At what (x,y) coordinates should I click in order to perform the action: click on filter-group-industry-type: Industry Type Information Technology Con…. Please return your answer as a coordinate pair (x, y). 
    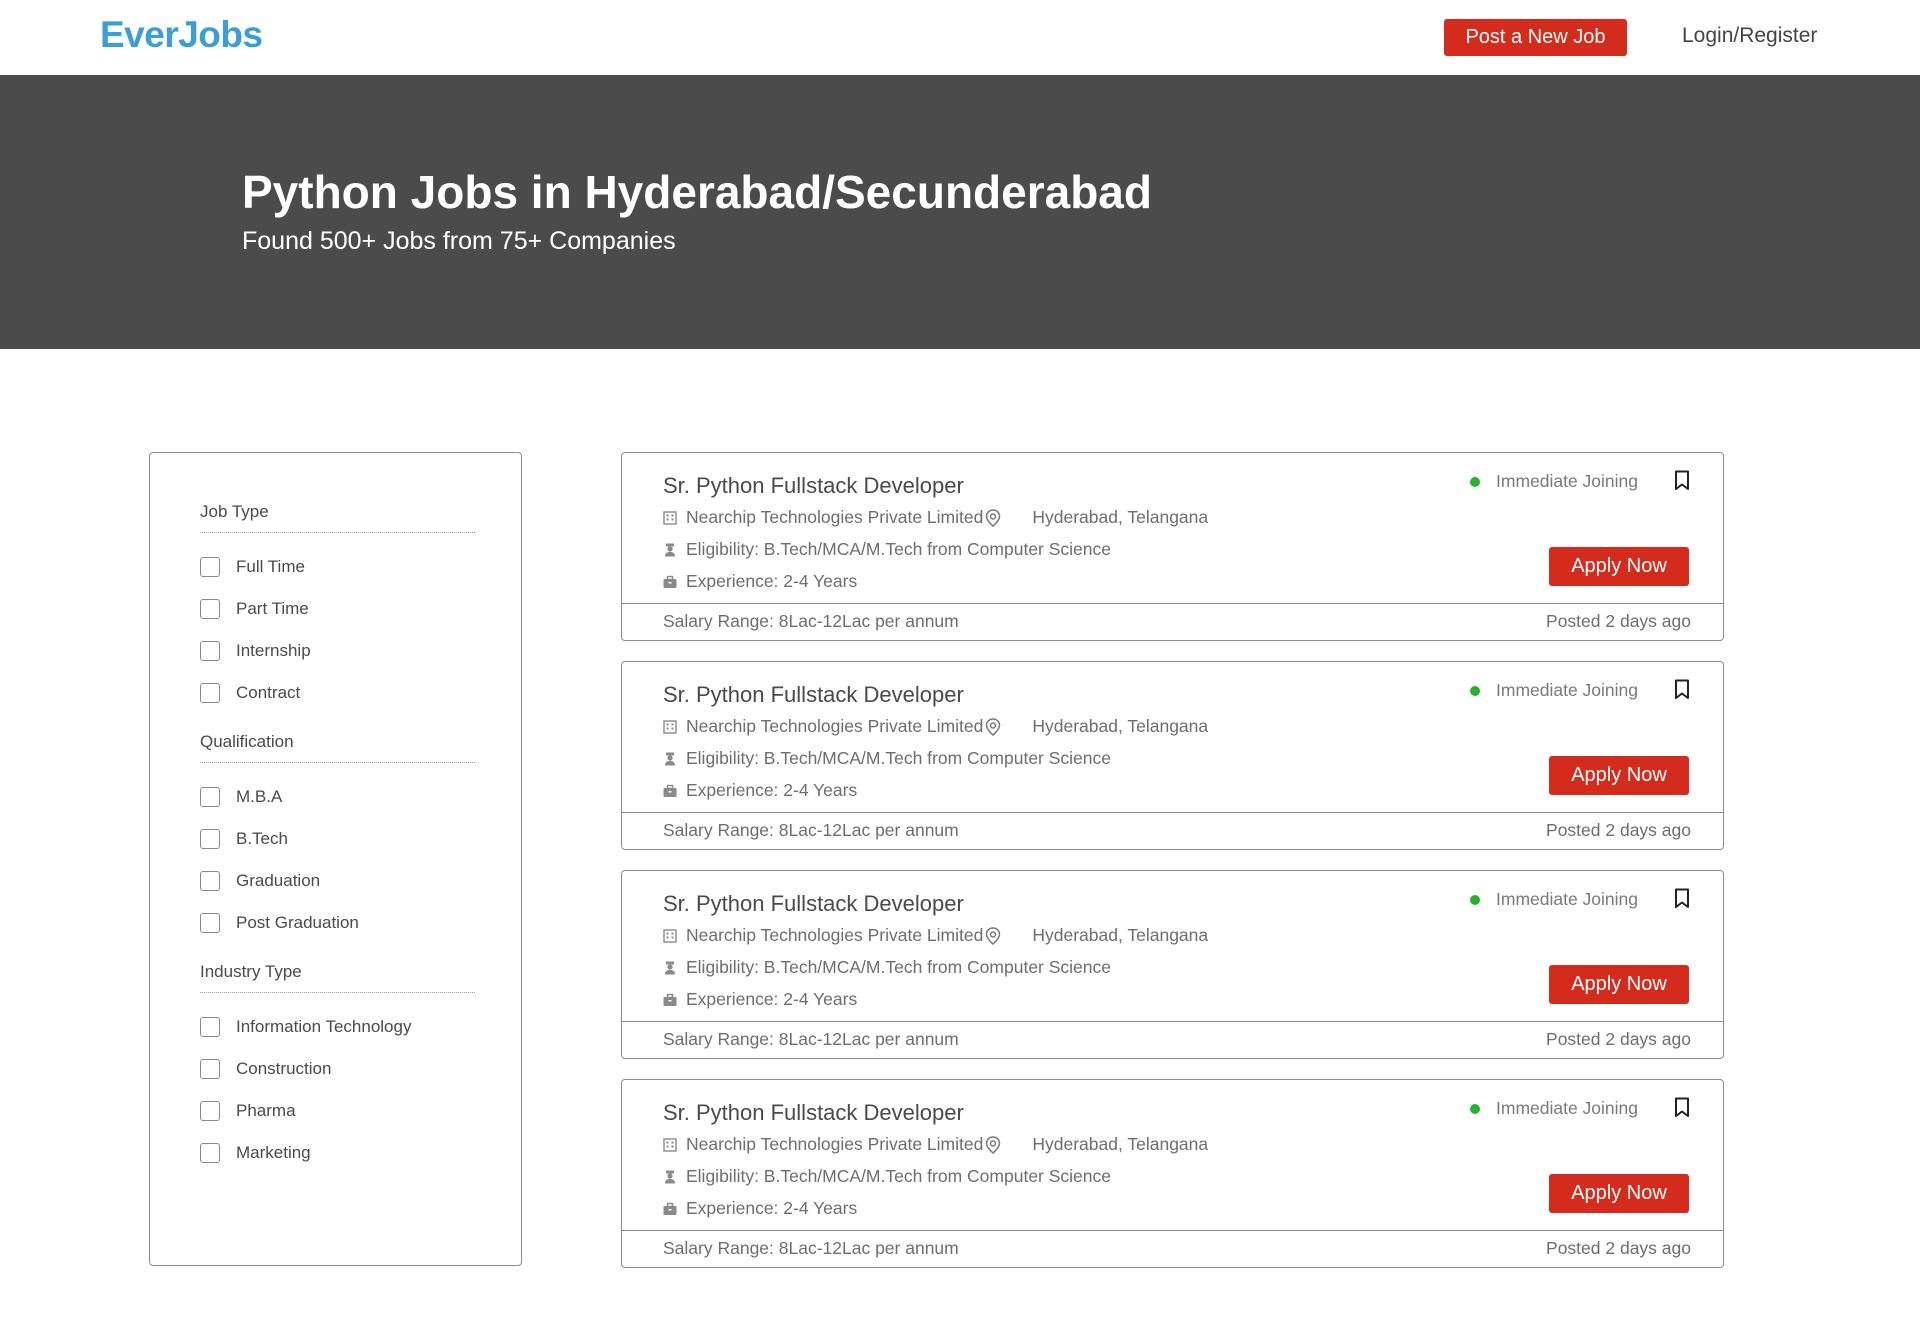
    Looking at the image, I should click on (337, 1068).